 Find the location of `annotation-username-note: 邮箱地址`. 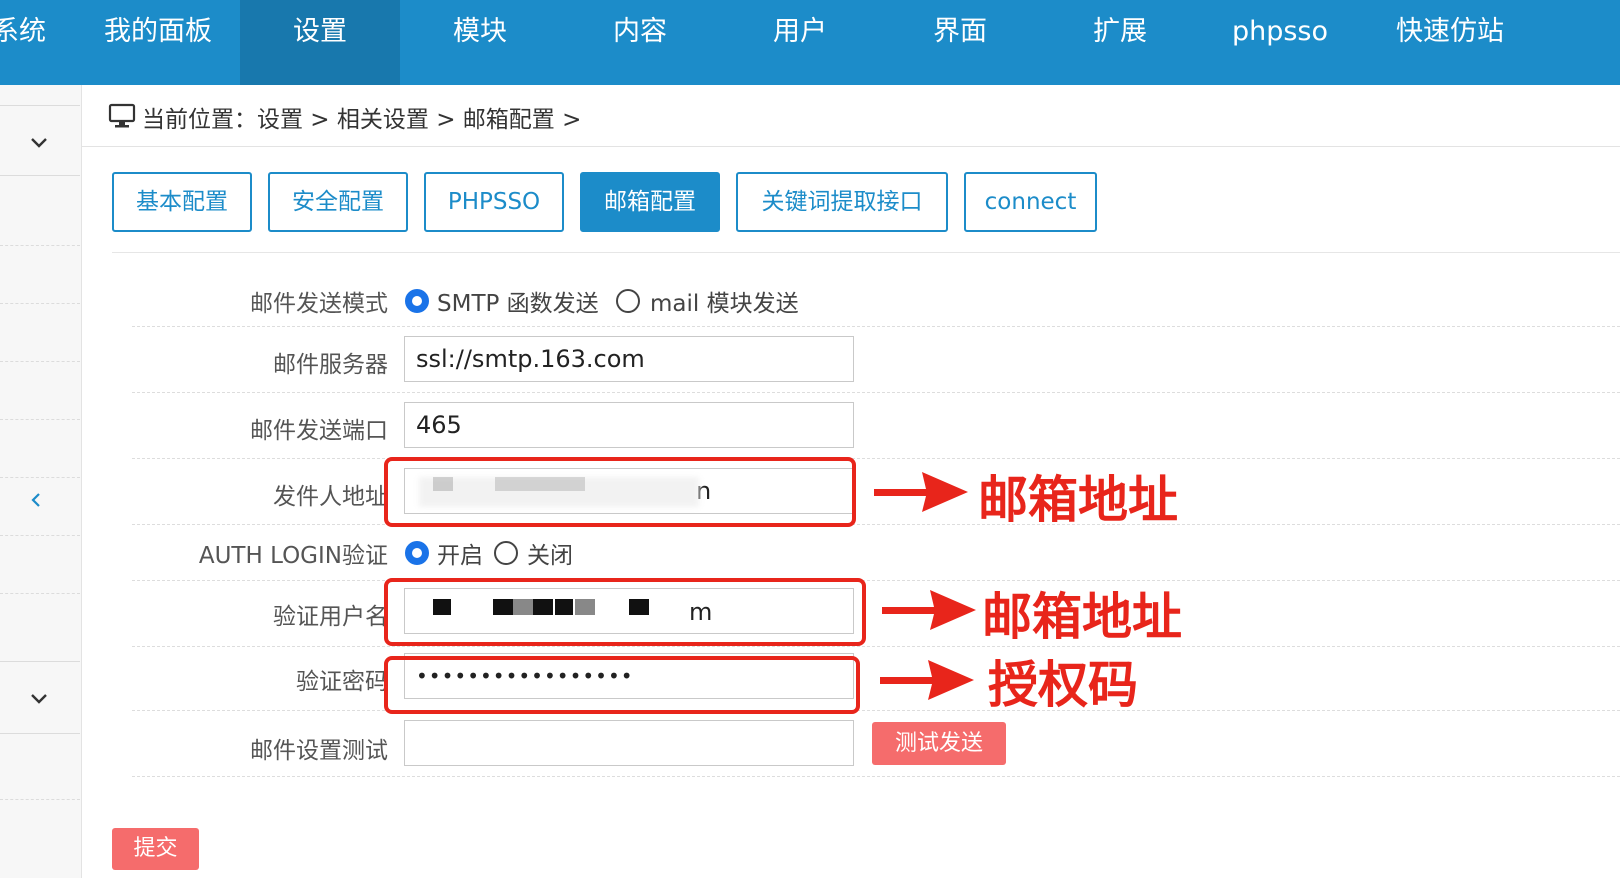

annotation-username-note: 邮箱地址 is located at coordinates (1082, 617).